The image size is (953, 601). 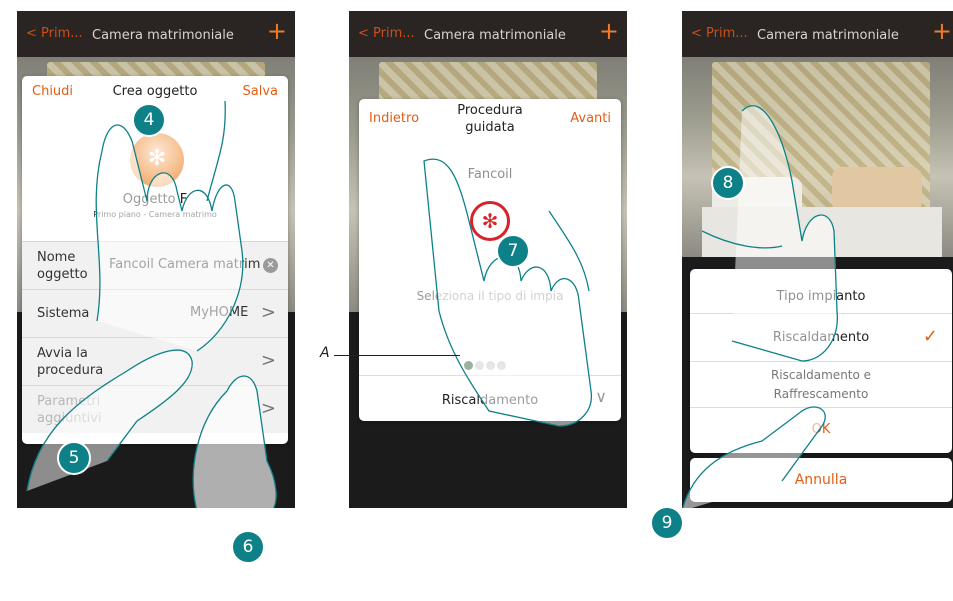 I want to click on system-type-select: Riscaldamento, so click(x=490, y=400).